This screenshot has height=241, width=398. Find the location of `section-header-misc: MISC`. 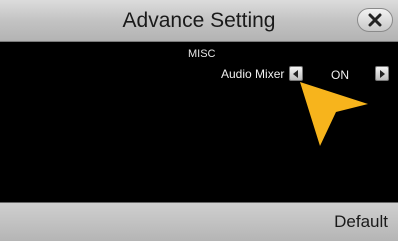

section-header-misc: MISC is located at coordinates (202, 54).